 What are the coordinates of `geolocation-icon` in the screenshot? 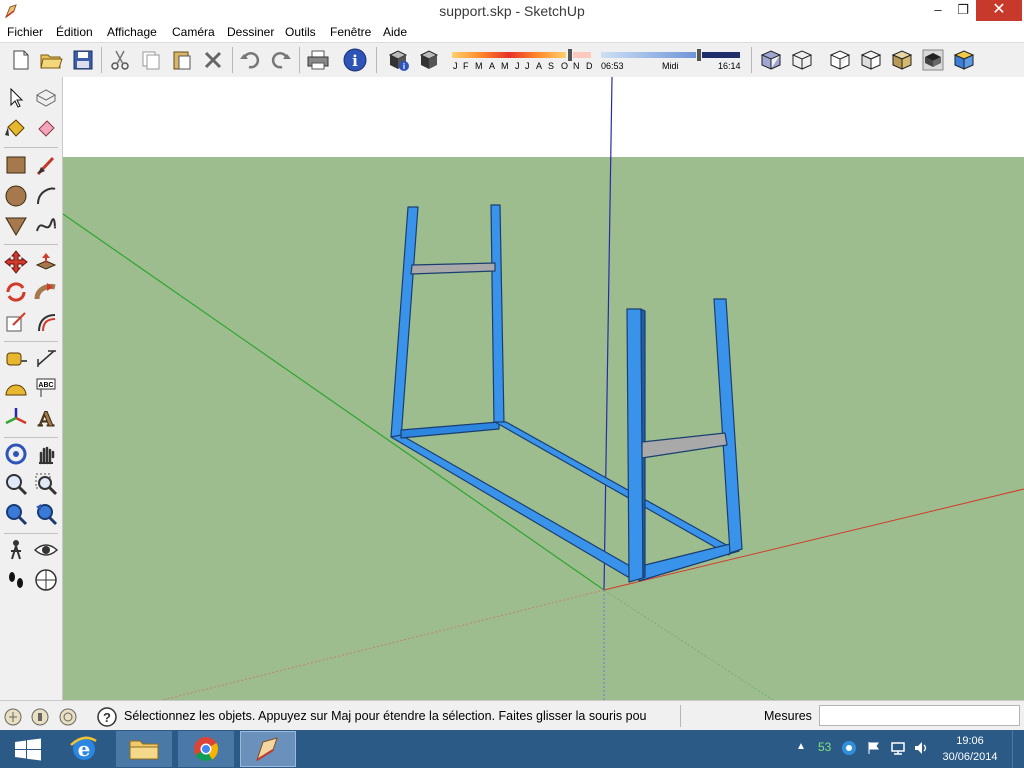 It's located at (13, 717).